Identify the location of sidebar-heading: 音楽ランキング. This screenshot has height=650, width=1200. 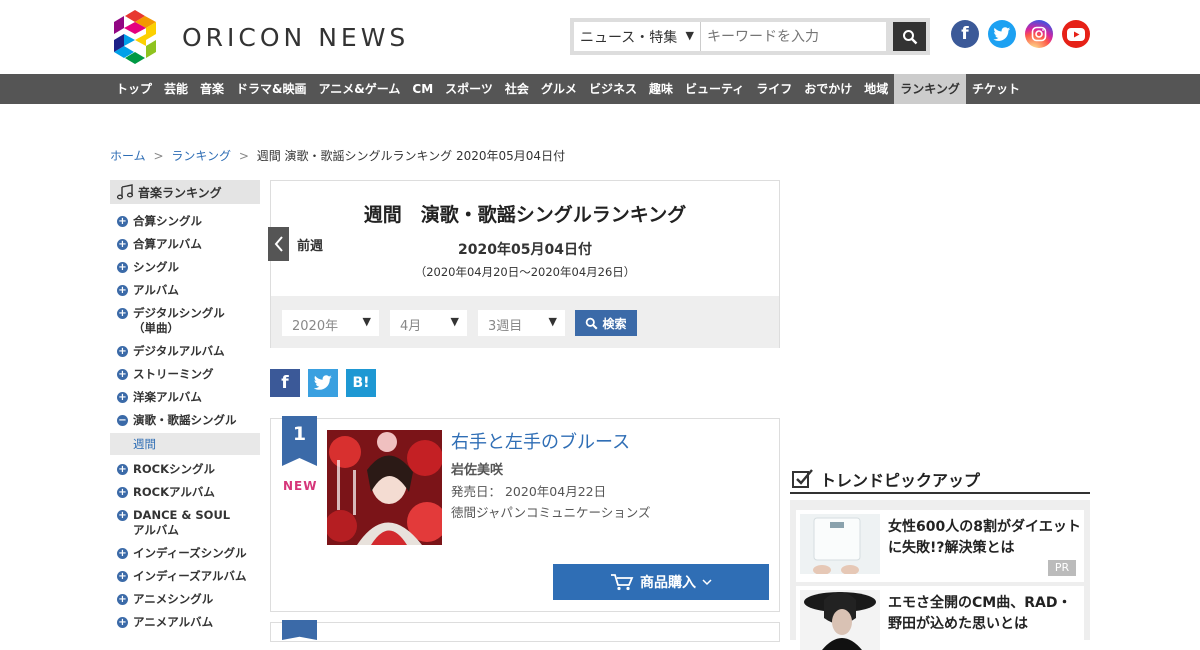
(185, 192).